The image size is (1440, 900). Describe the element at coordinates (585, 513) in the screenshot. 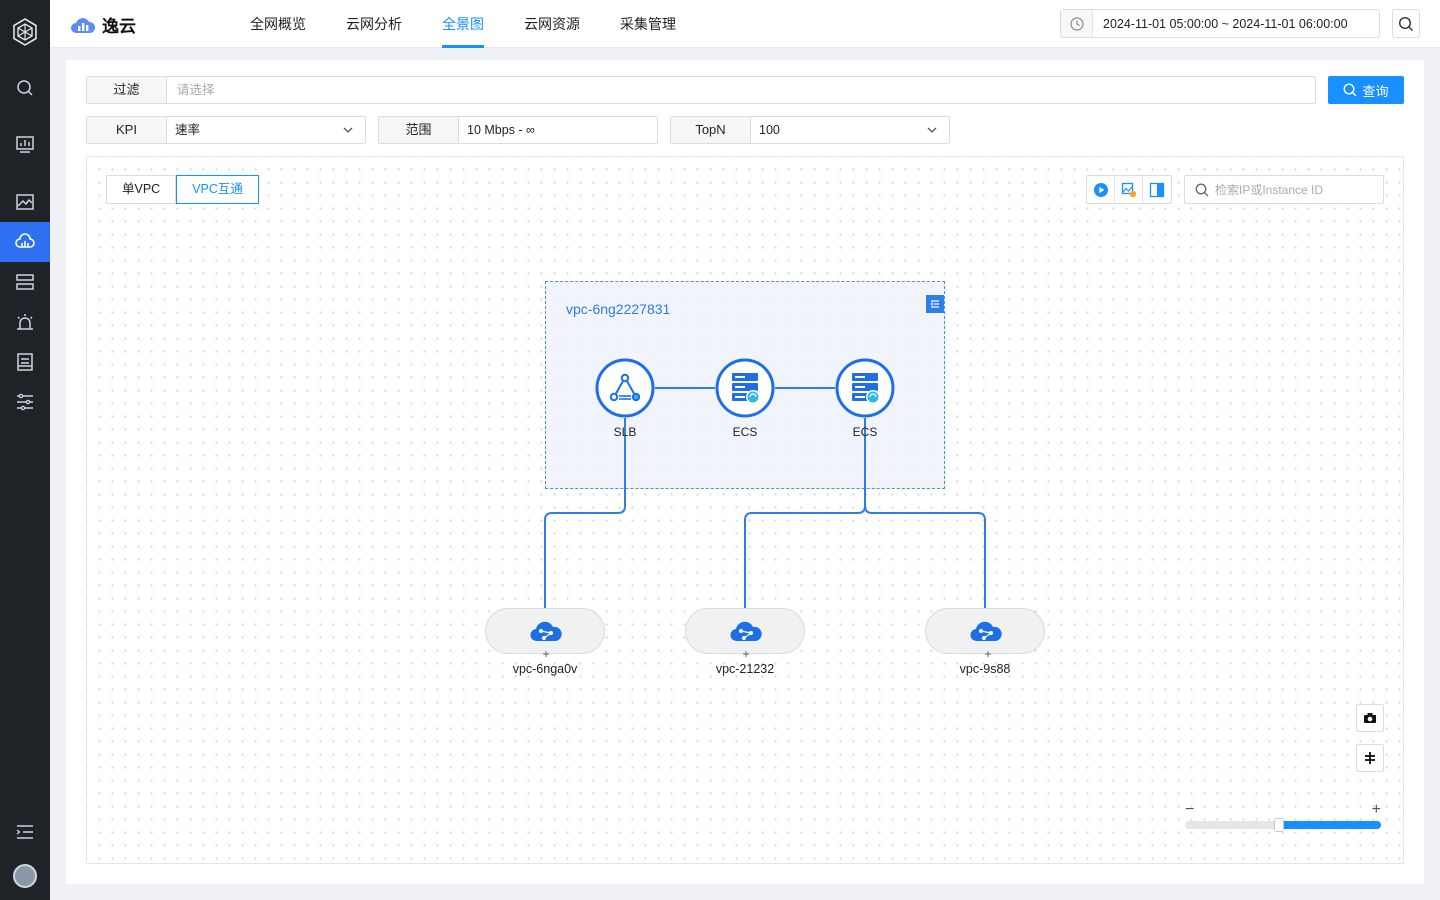

I see `link-slb-vpc-6nga0v` at that location.